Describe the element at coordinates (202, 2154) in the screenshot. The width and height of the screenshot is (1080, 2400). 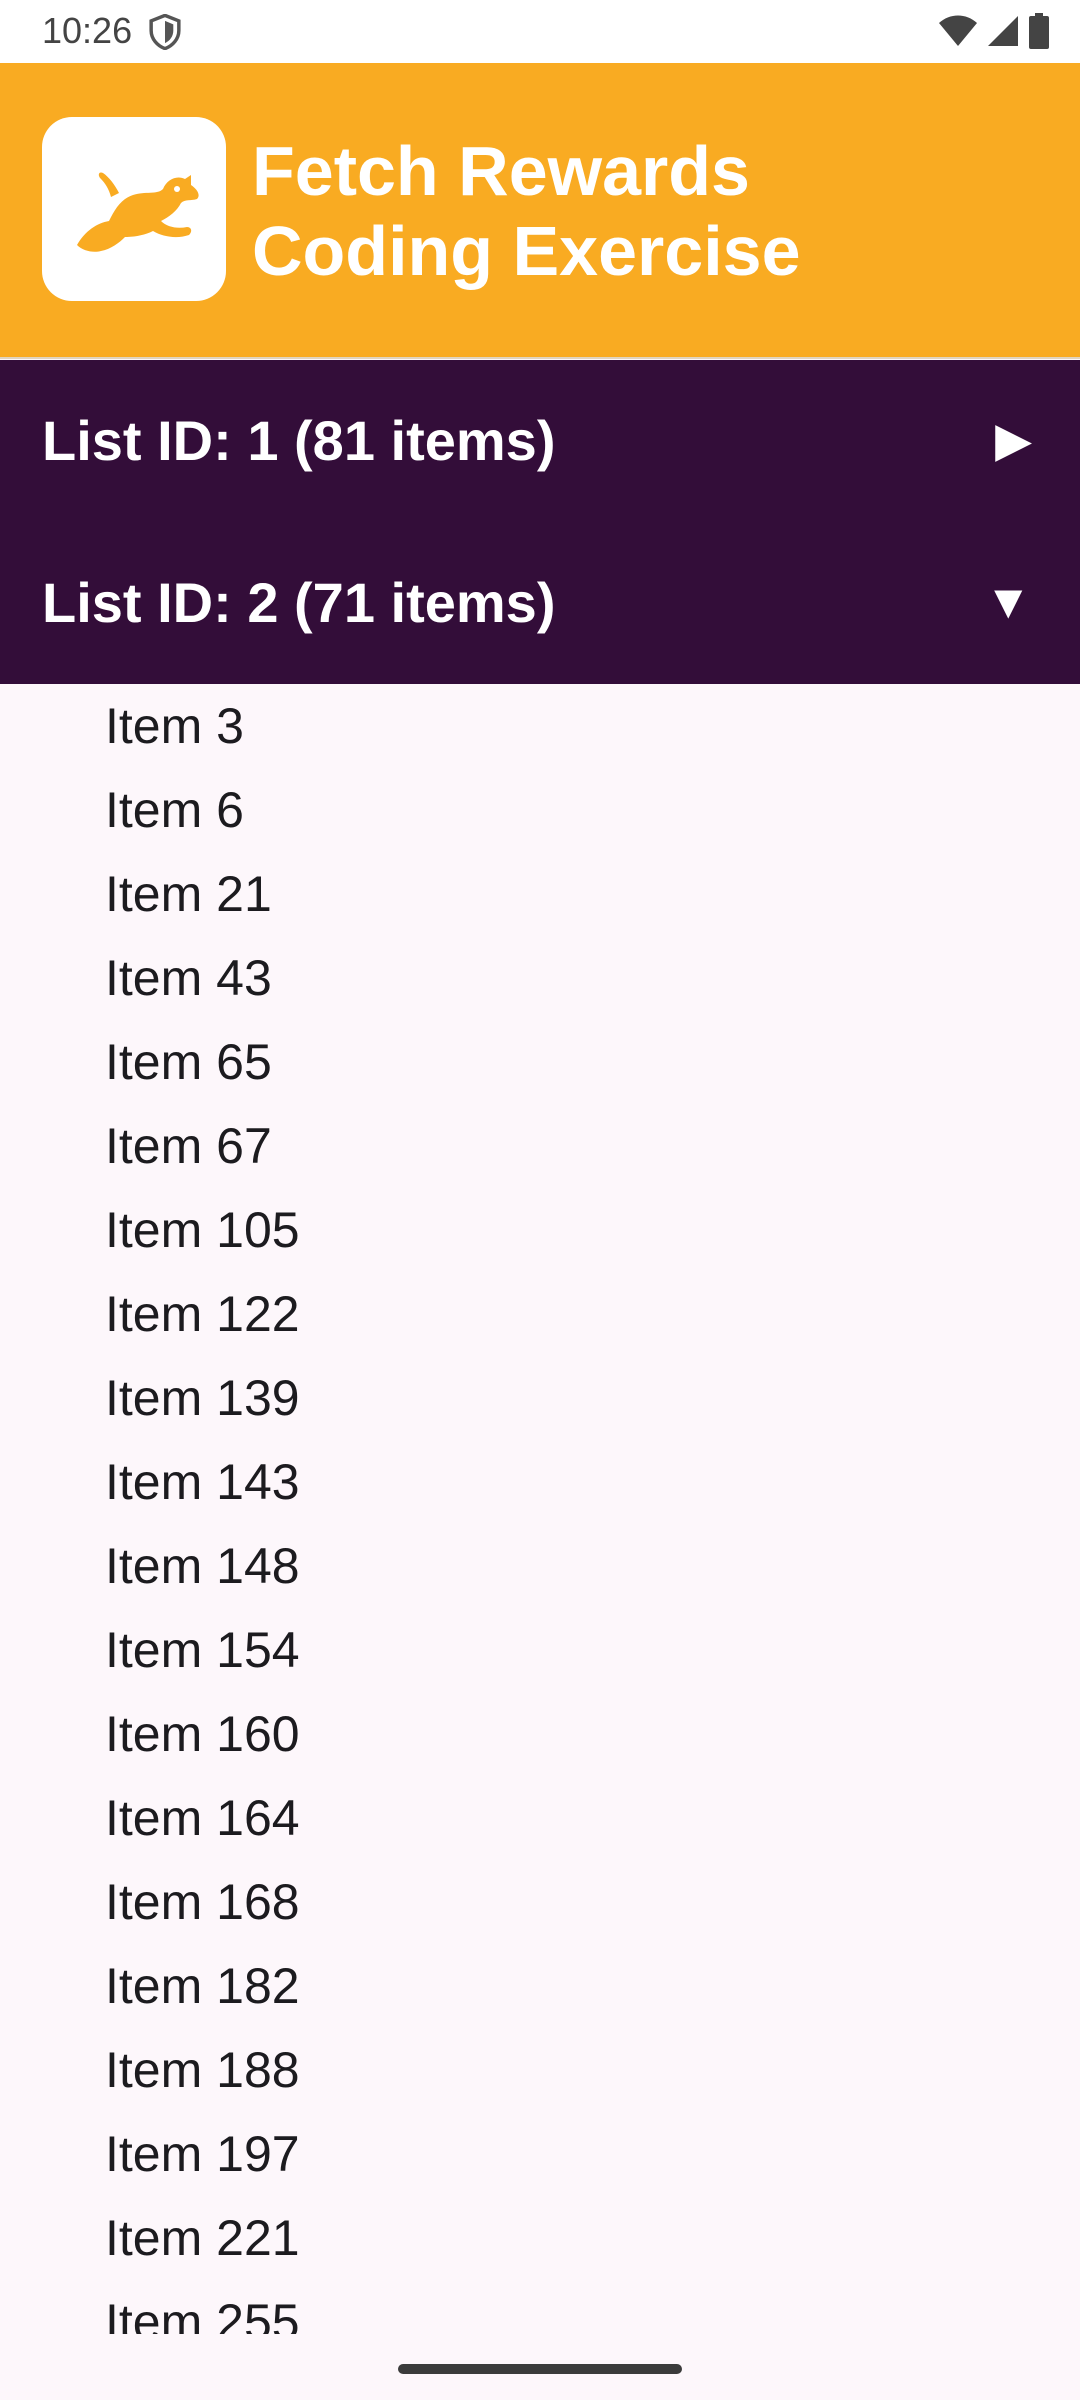
I see `list-item: Item 197` at that location.